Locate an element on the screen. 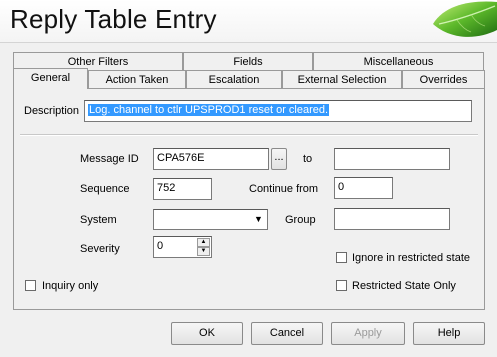 Image resolution: width=497 pixels, height=357 pixels. message-id-to-field is located at coordinates (392, 159).